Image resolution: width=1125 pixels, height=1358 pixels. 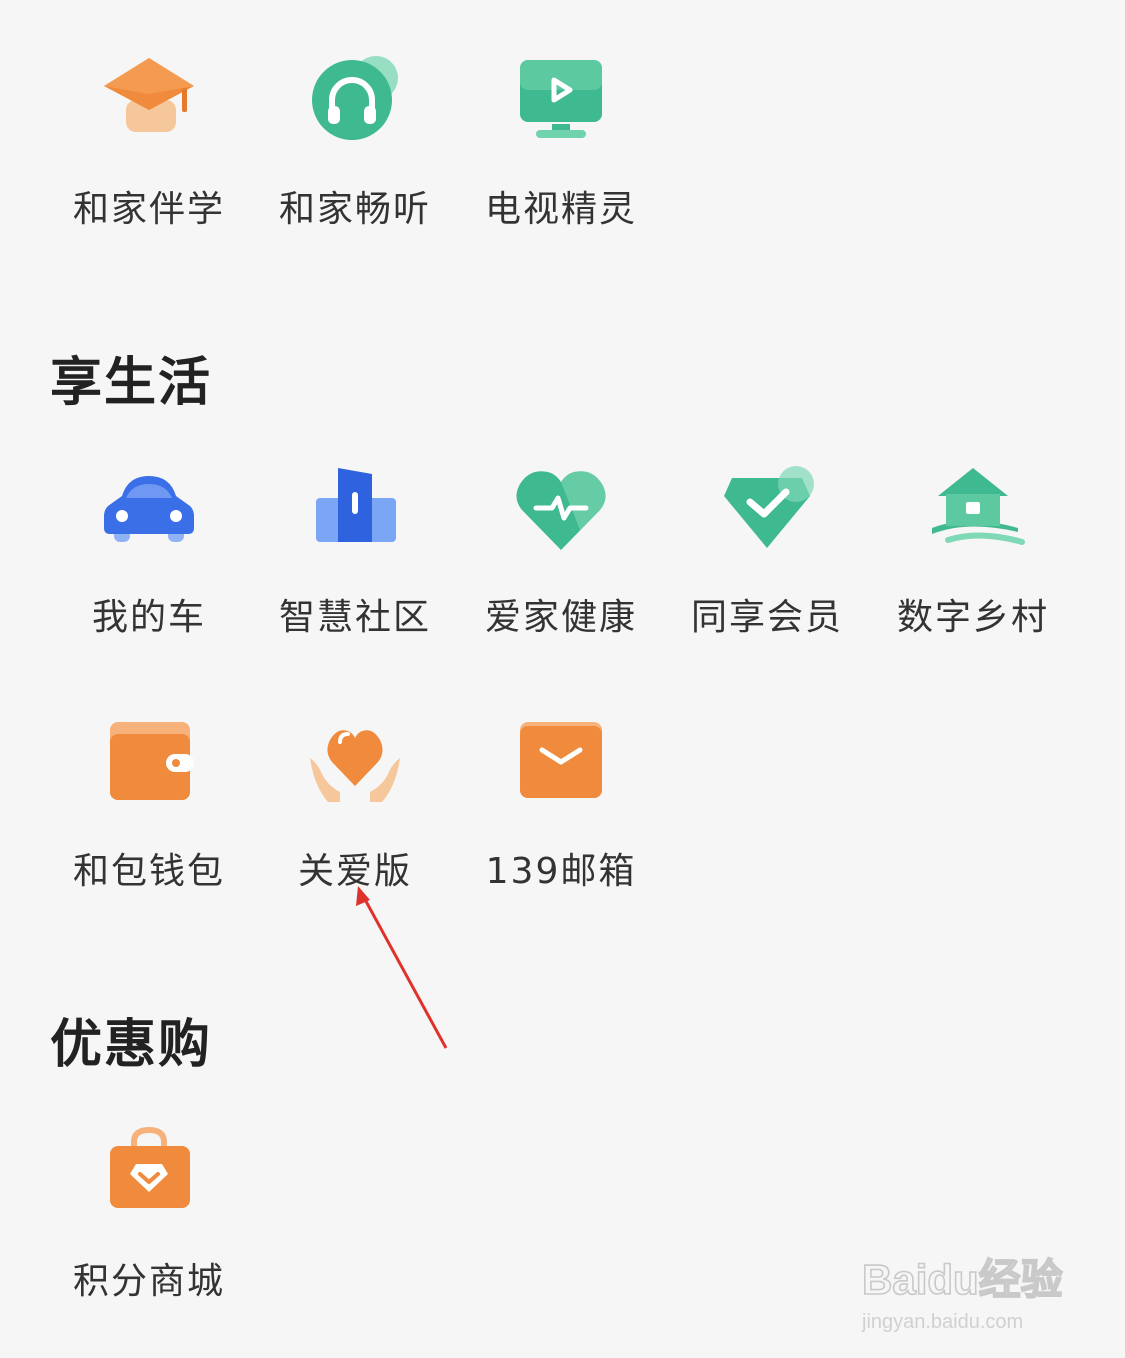 What do you see at coordinates (131, 1045) in the screenshot?
I see `section-title-deals: 优惠购` at bounding box center [131, 1045].